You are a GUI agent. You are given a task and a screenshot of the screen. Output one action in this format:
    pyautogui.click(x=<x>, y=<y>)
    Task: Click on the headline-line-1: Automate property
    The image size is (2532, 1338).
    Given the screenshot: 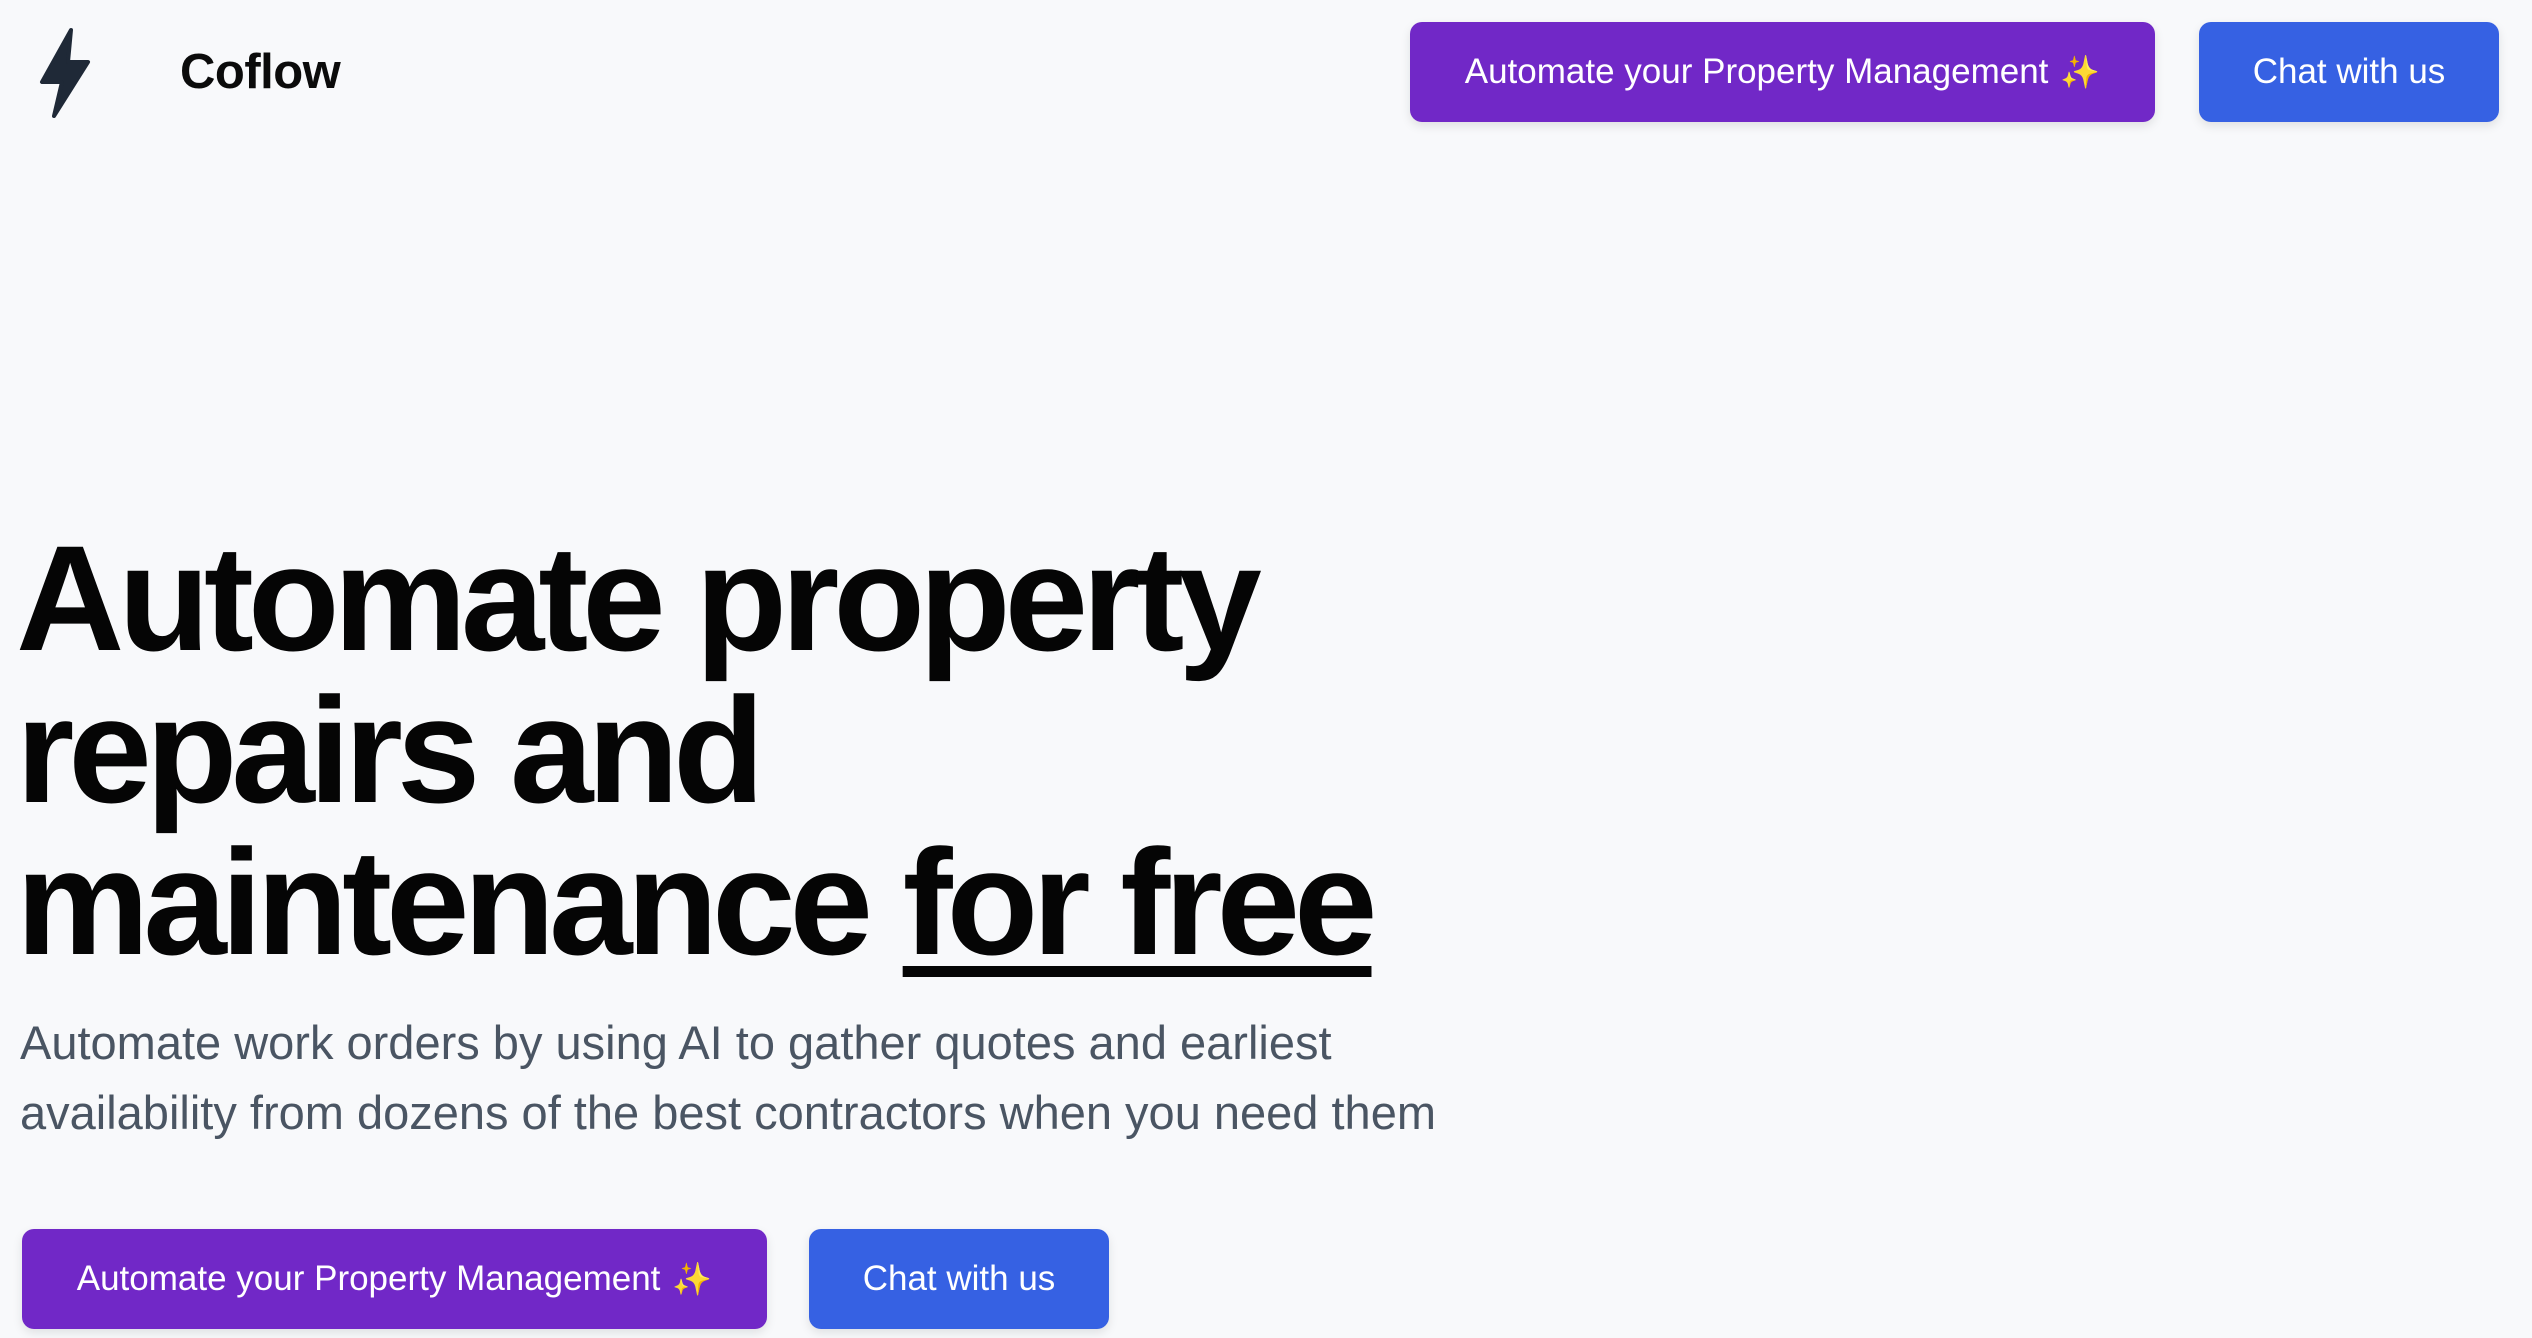 What is the action you would take?
    pyautogui.click(x=639, y=598)
    